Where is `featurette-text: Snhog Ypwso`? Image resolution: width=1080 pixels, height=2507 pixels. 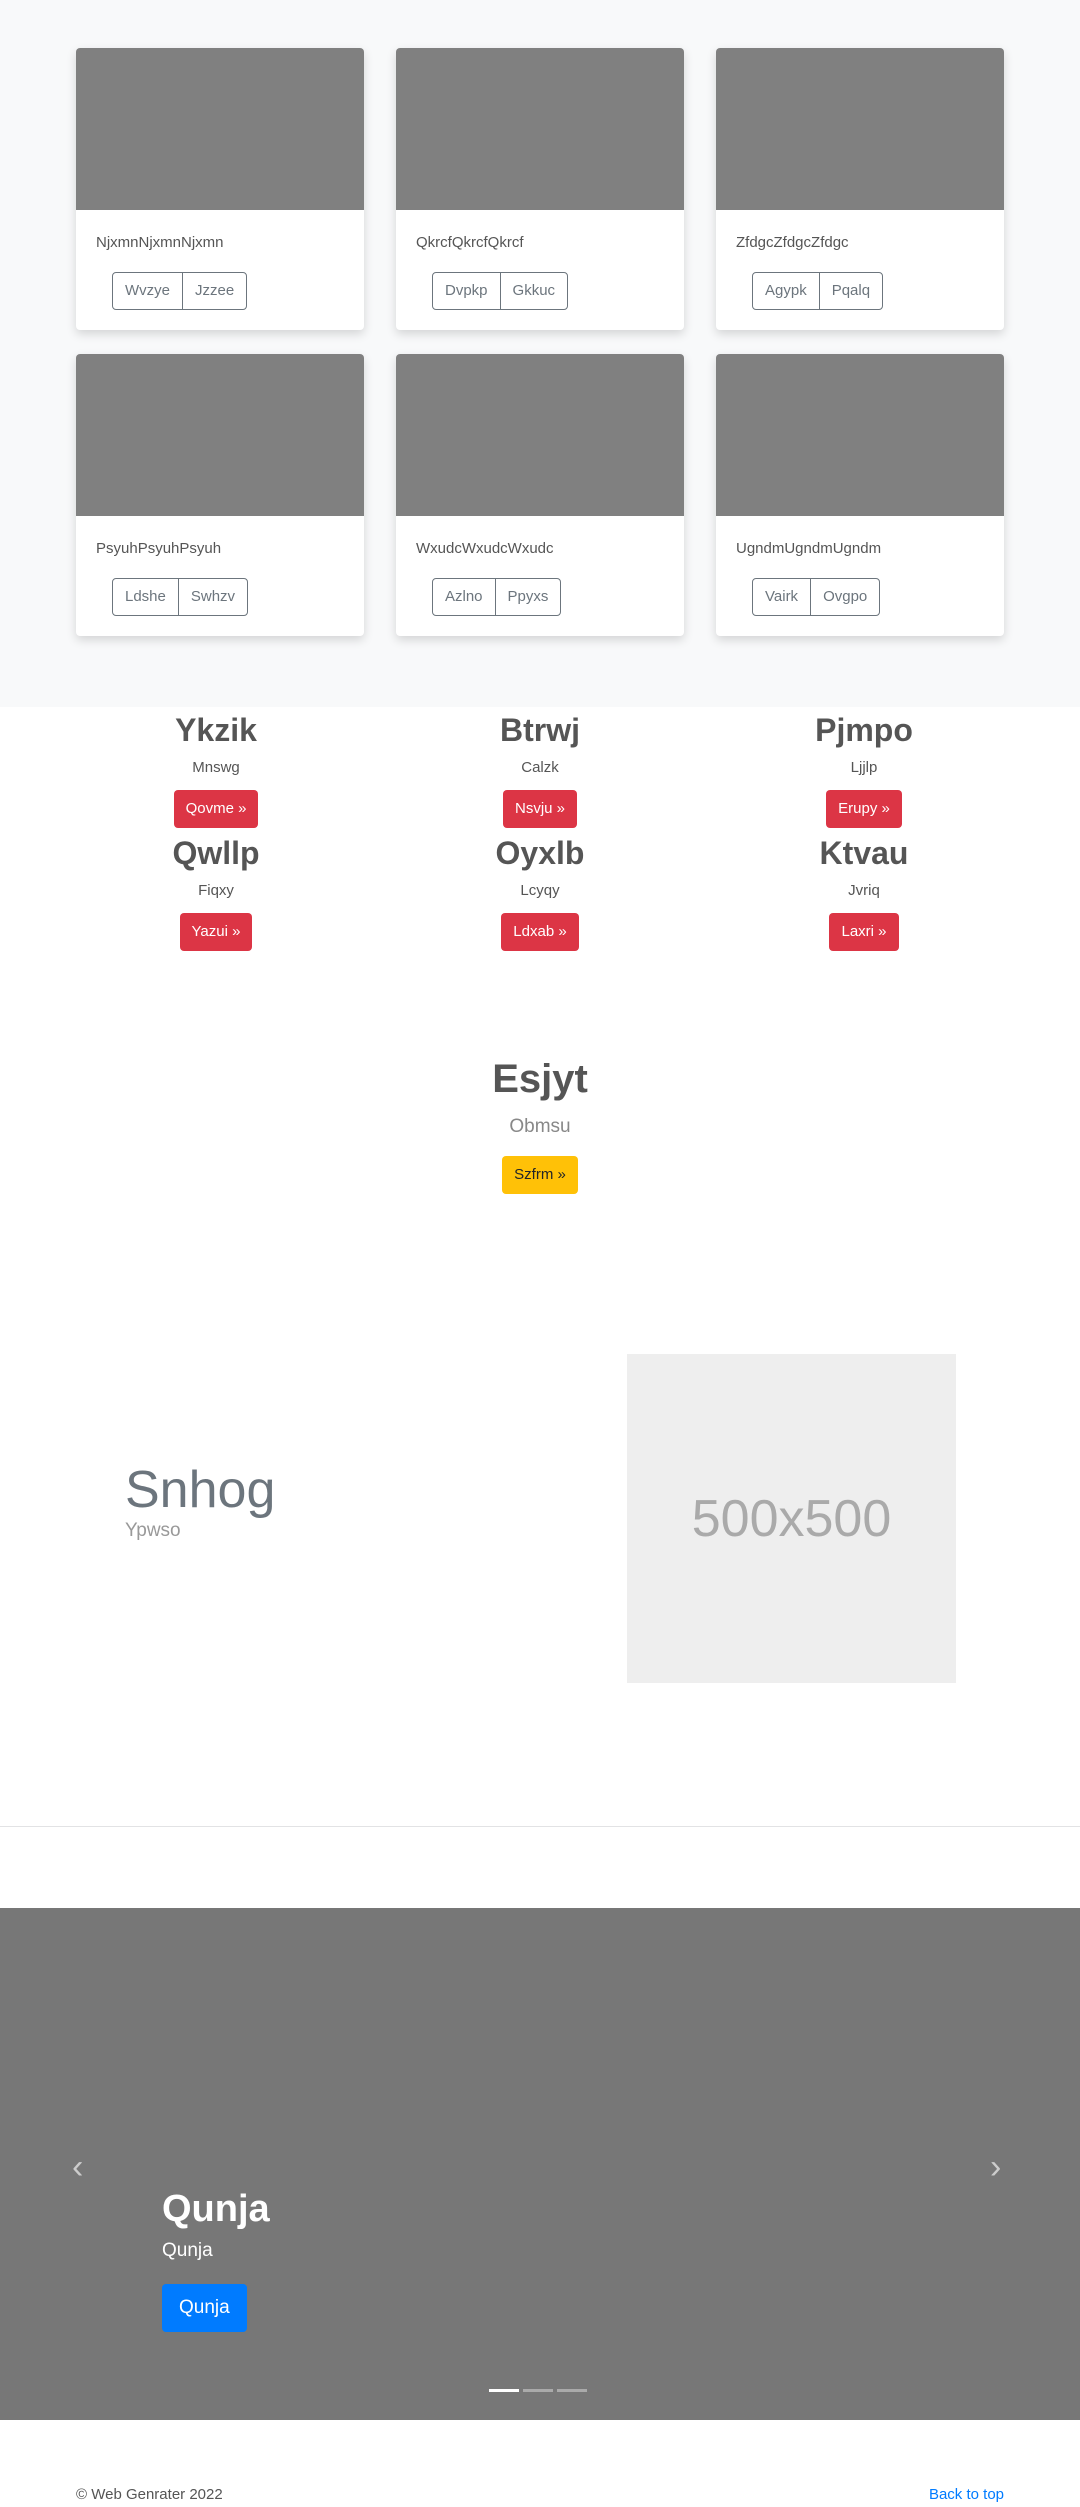
featurette-text: Snhog Ypwso is located at coordinates (200, 1501).